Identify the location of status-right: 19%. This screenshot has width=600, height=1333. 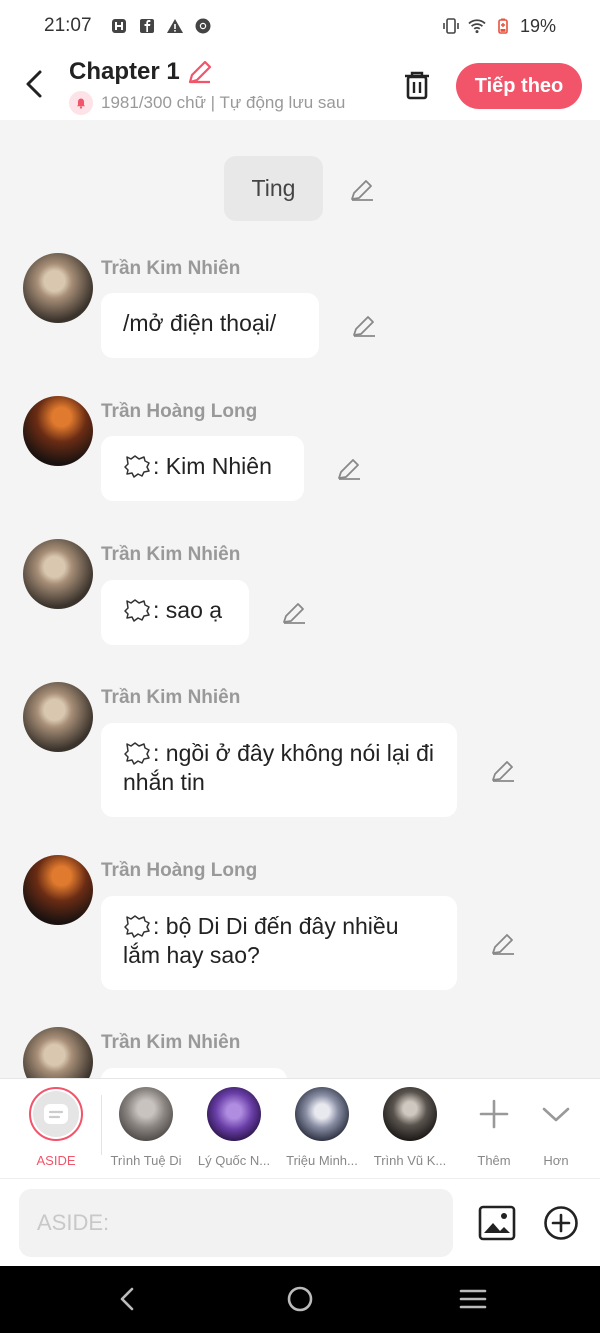
(499, 26).